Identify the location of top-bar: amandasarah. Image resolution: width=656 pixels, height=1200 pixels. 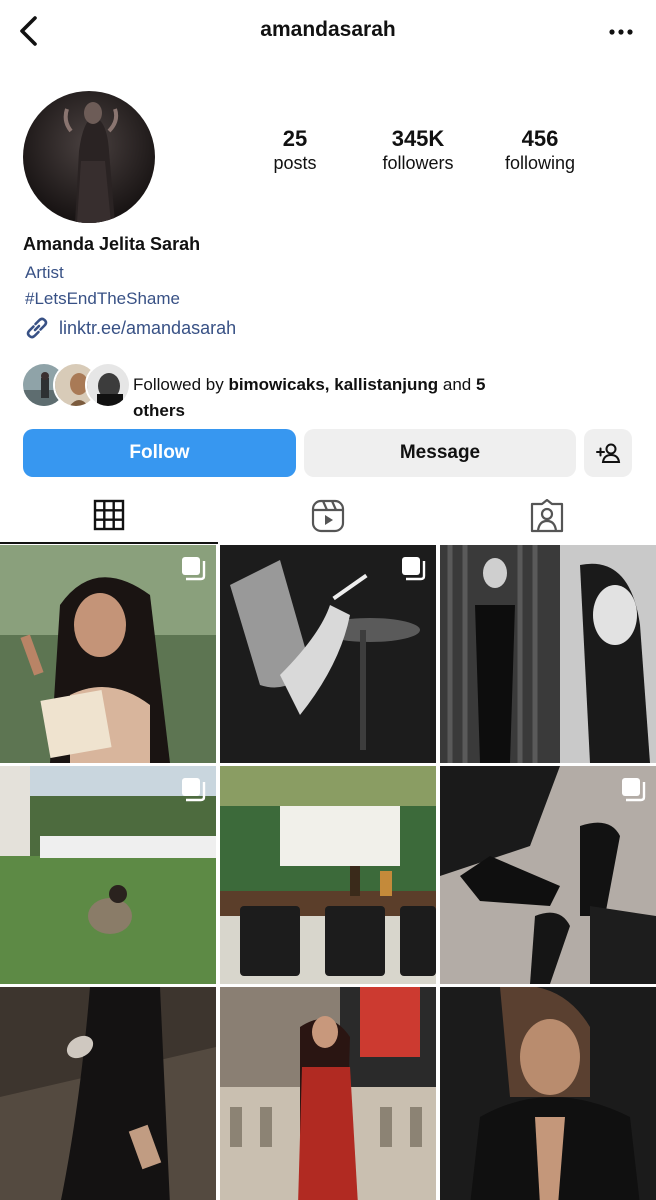
(328, 32).